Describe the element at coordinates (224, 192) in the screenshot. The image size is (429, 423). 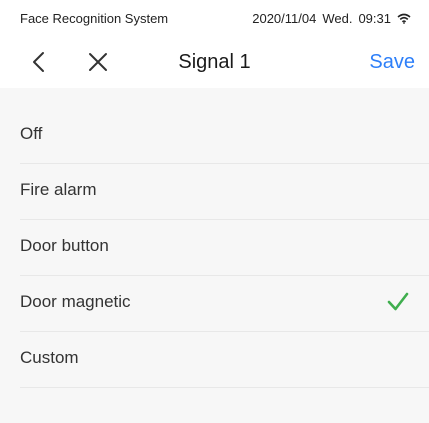
I see `option-fire-alarm: Fire alarm` at that location.